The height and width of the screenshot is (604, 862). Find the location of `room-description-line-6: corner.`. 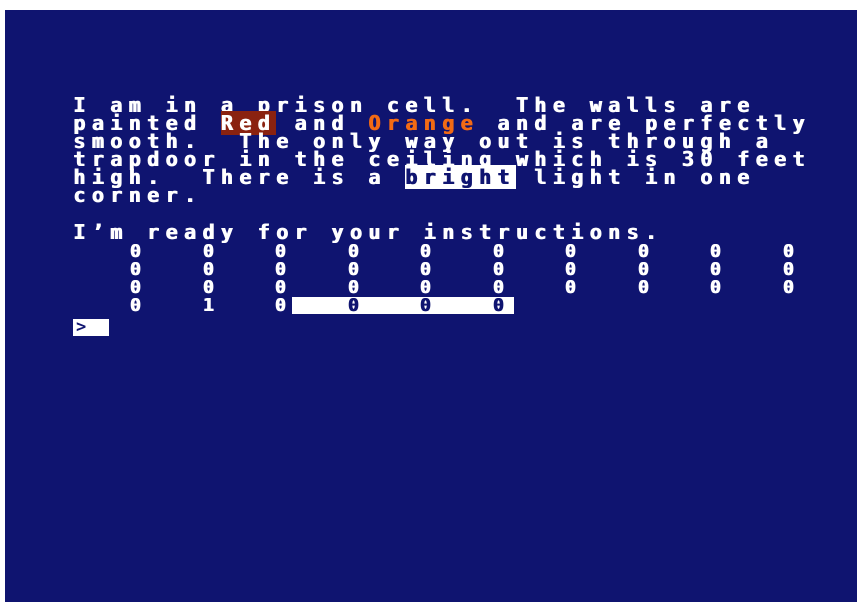

room-description-line-6: corner. is located at coordinates (138, 195).